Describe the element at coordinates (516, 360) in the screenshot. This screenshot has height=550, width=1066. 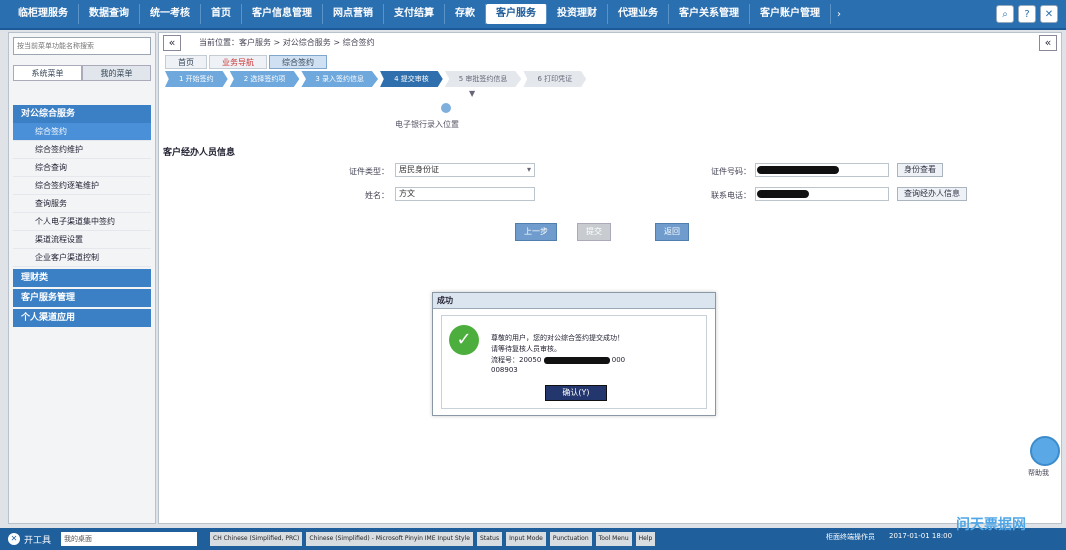
I see `flow-number-head: 流程号：20050` at that location.